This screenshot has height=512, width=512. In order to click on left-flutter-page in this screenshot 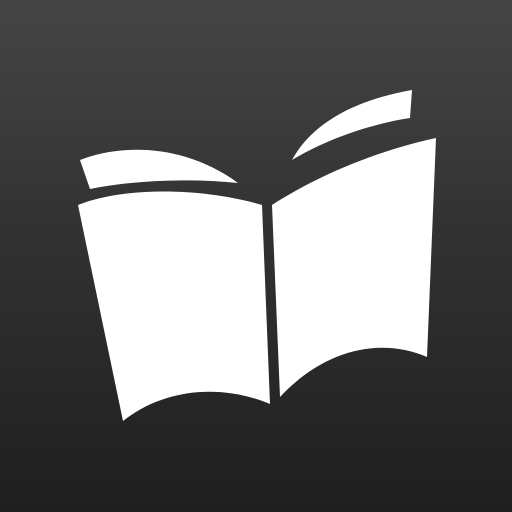, I will do `click(159, 169)`.